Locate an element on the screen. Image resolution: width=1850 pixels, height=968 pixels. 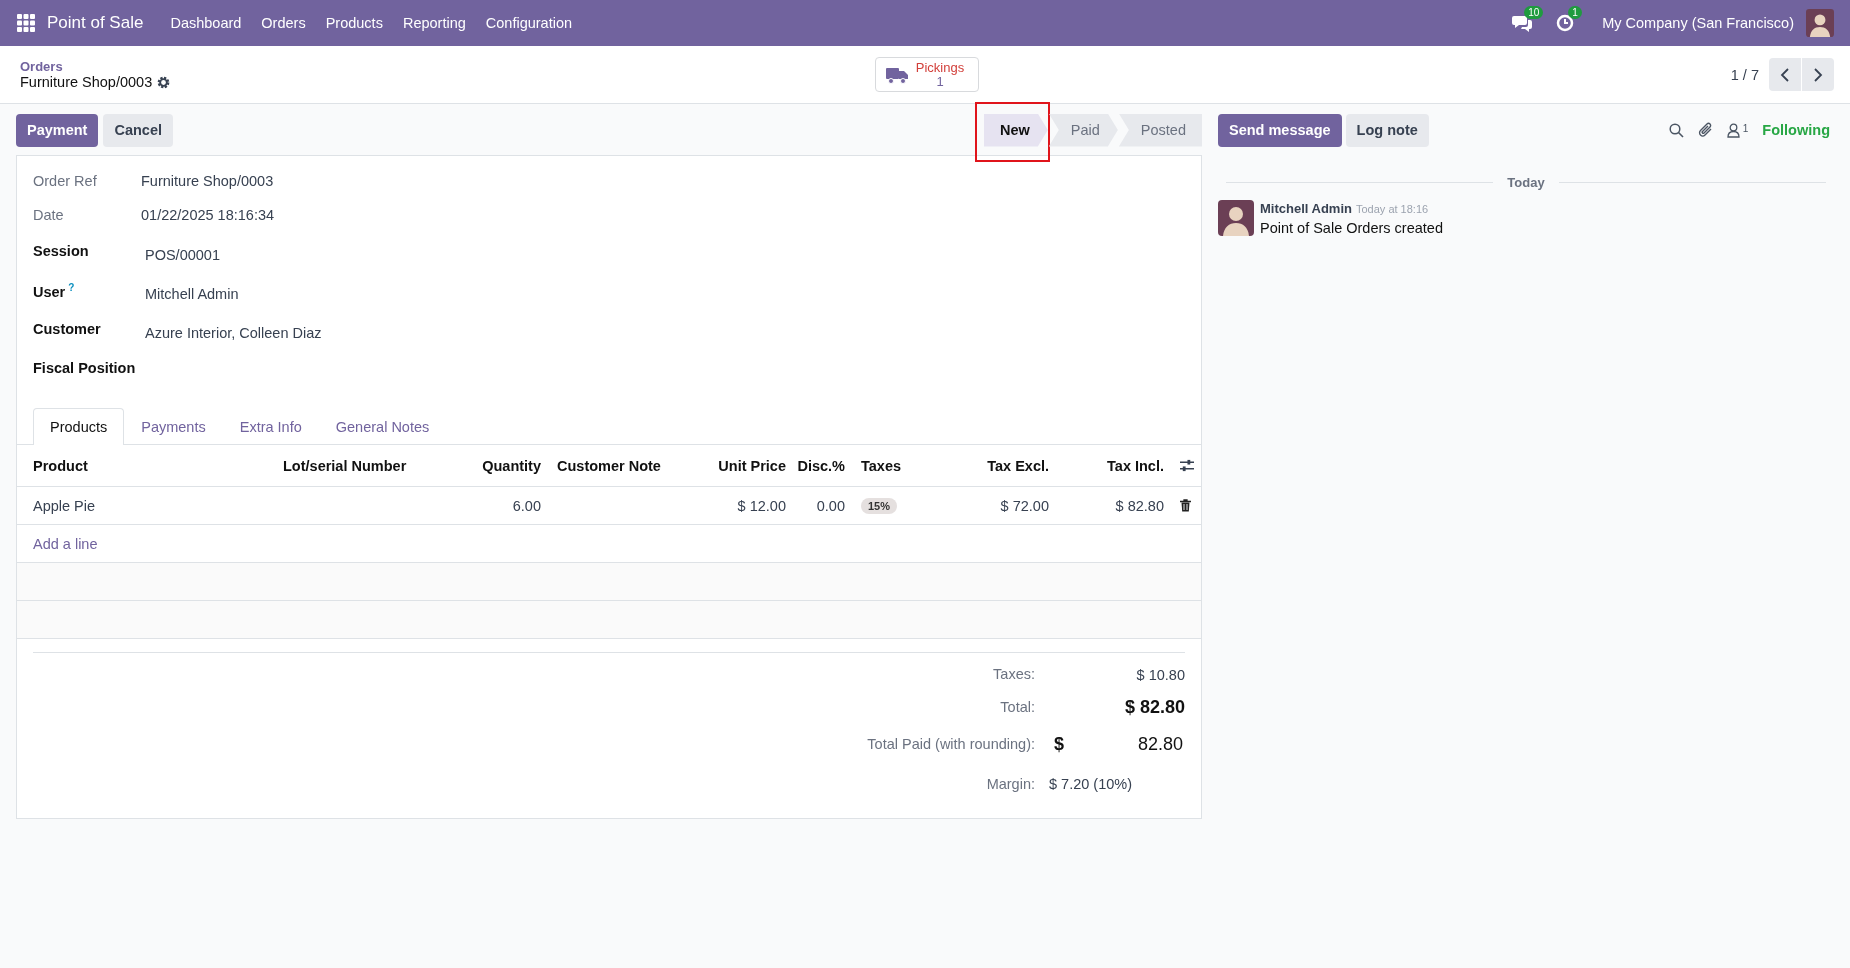
field-label: Order Ref is located at coordinates (65, 181).